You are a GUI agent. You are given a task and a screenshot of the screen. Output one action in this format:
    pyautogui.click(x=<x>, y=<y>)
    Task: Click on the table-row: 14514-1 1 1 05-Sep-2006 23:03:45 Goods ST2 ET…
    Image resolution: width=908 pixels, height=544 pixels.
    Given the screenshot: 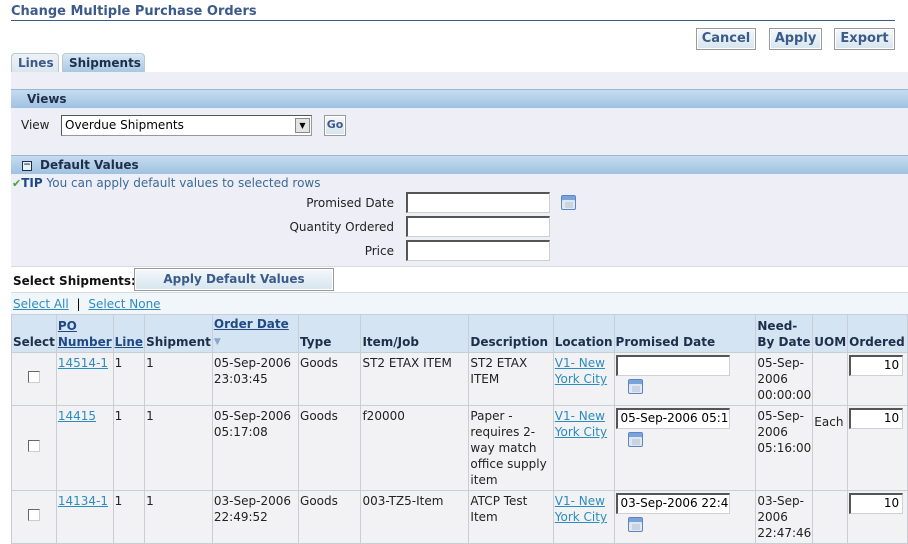 What is the action you would take?
    pyautogui.click(x=459, y=379)
    